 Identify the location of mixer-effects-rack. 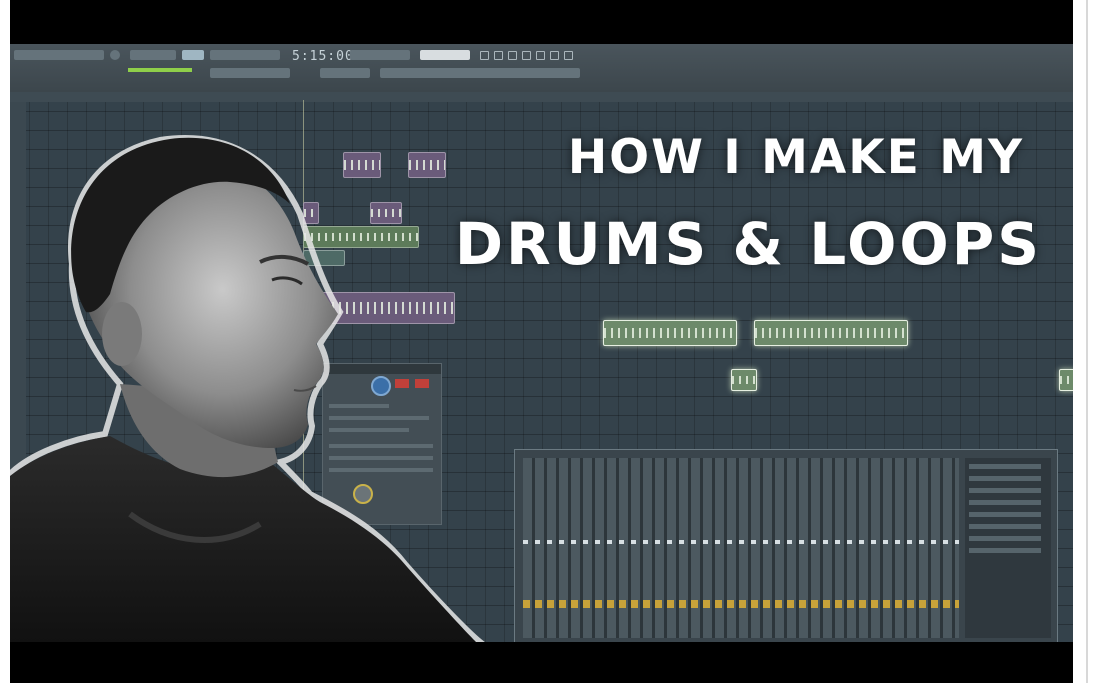
(1008, 548).